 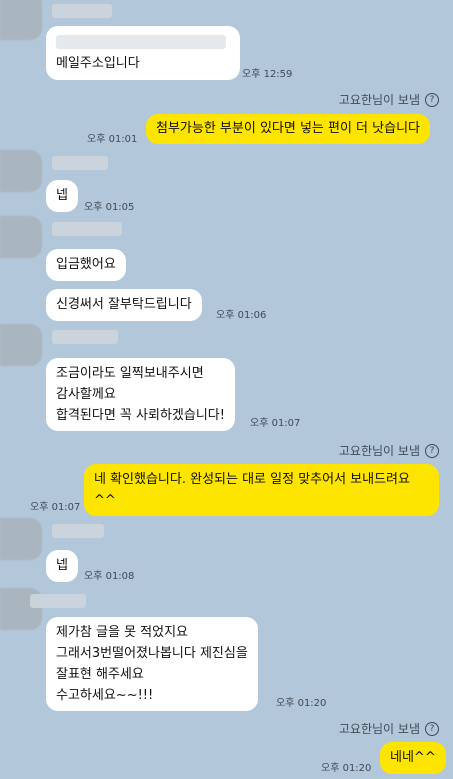 I want to click on message-text-line: 잘표현 해주세요, so click(x=100, y=674).